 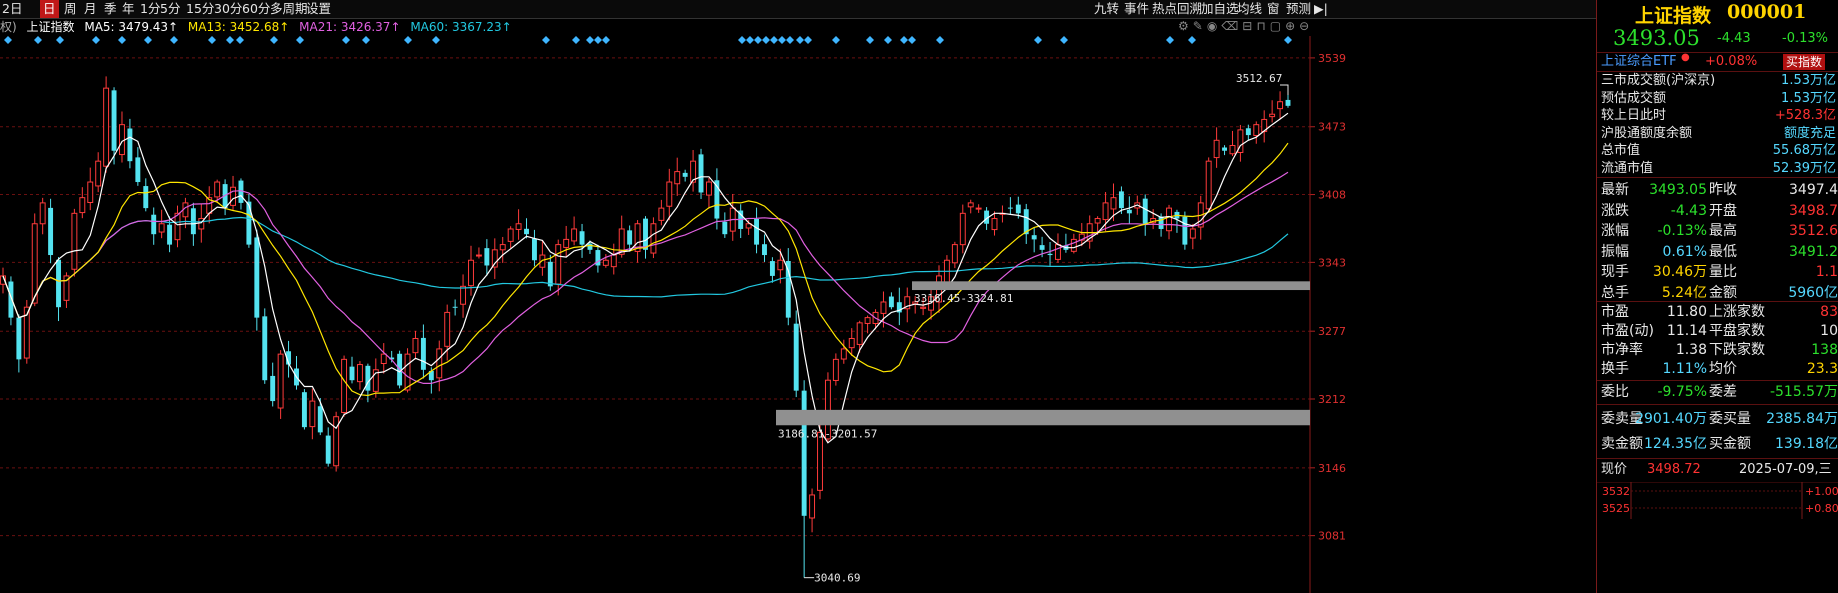 What do you see at coordinates (70, 9) in the screenshot?
I see `period-tab-2: 周` at bounding box center [70, 9].